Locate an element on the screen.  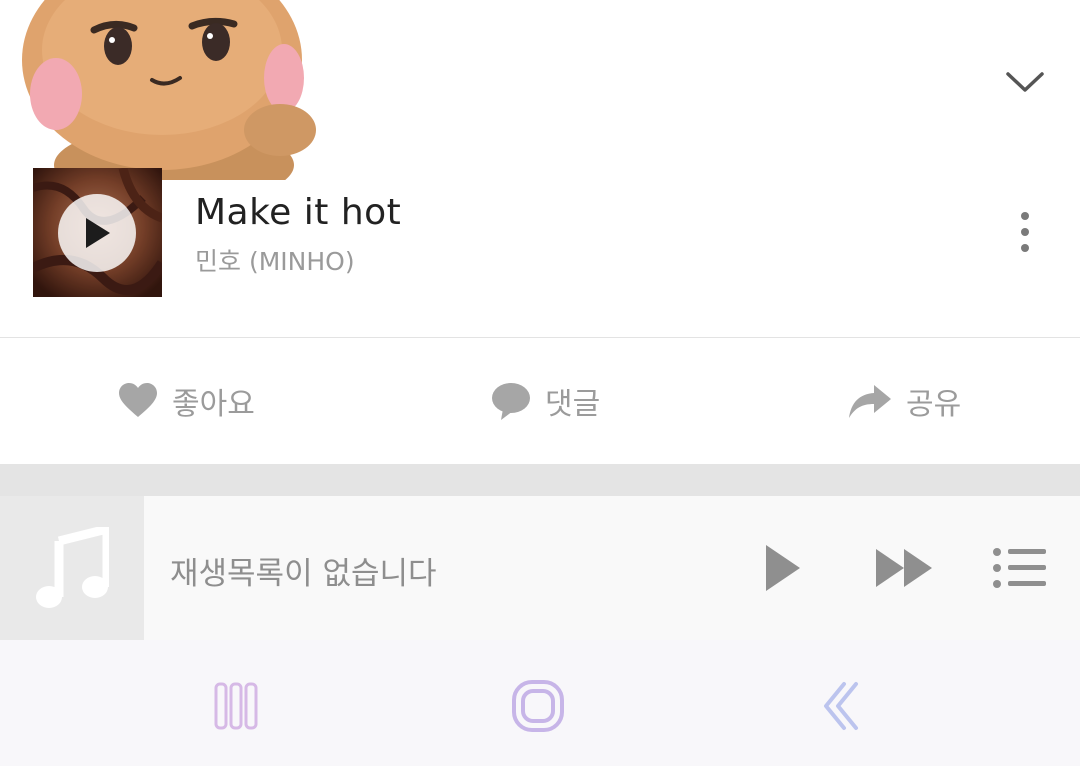
like-label: 좋아요 is located at coordinates (213, 404).